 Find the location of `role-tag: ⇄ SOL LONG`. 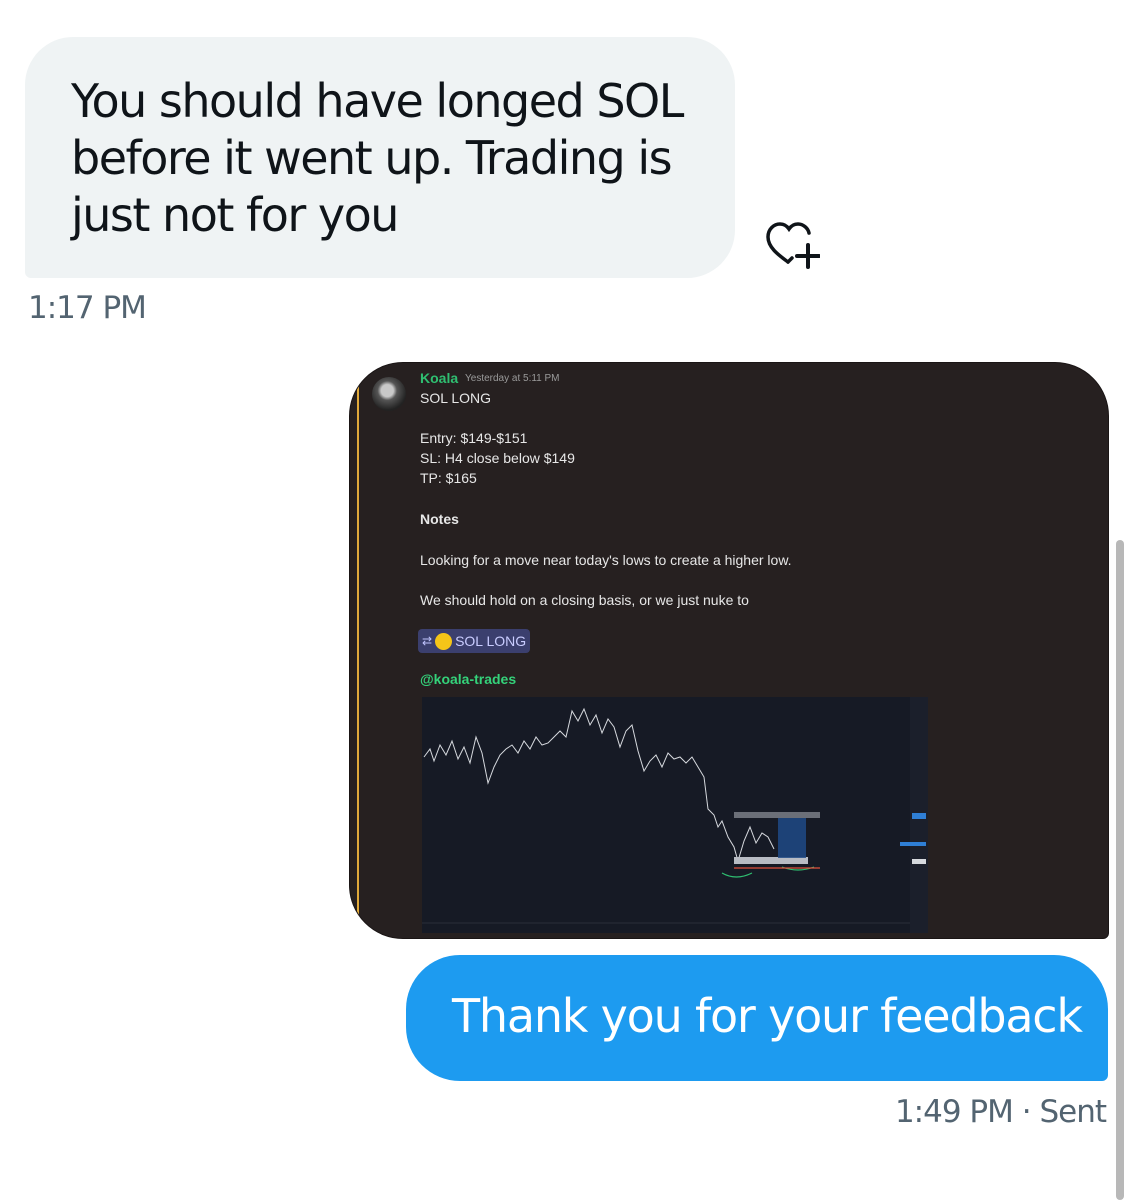

role-tag: ⇄ SOL LONG is located at coordinates (474, 641).